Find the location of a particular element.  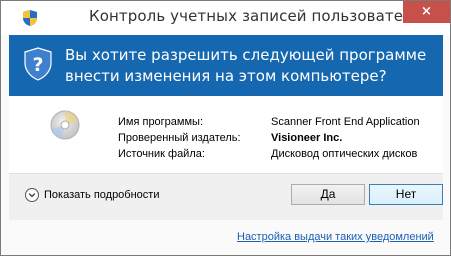

publisher-value: Visioneer Inc. is located at coordinates (307, 138).